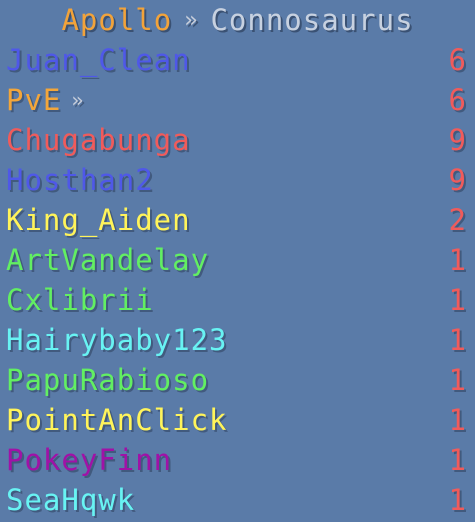 Image resolution: width=475 pixels, height=522 pixels. What do you see at coordinates (237, 300) in the screenshot?
I see `player-row: Cxlibrii 1` at bounding box center [237, 300].